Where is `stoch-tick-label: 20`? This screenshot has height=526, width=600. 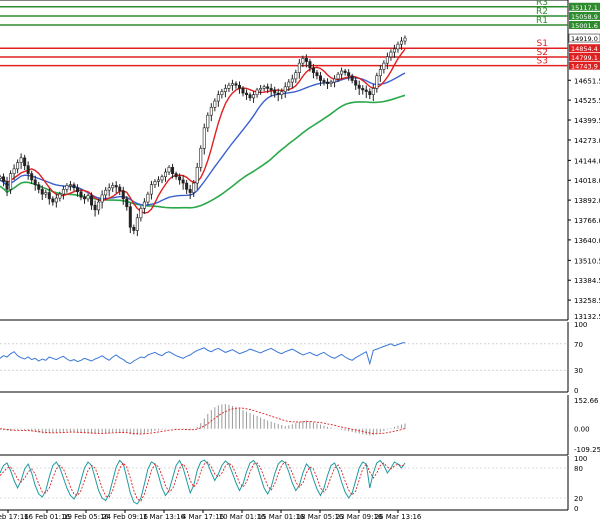
stoch-tick-label: 20 is located at coordinates (578, 499).